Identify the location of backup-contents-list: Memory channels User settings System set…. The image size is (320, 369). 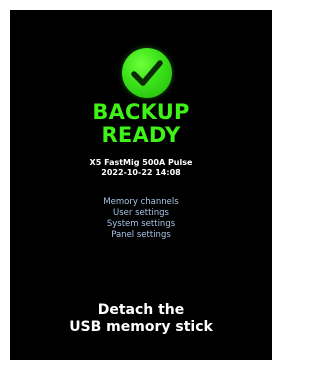
(141, 219).